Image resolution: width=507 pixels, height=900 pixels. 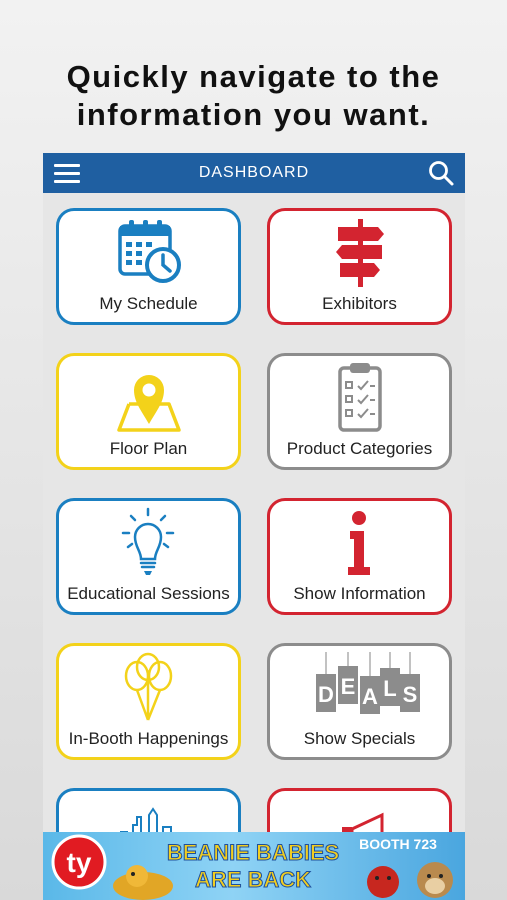 I want to click on tile-label: My Schedule, so click(x=148, y=303).